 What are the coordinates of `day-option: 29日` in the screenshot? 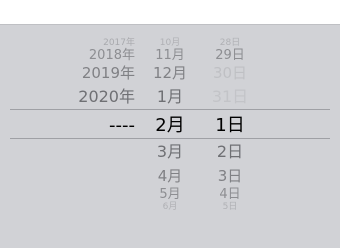 It's located at (230, 55).